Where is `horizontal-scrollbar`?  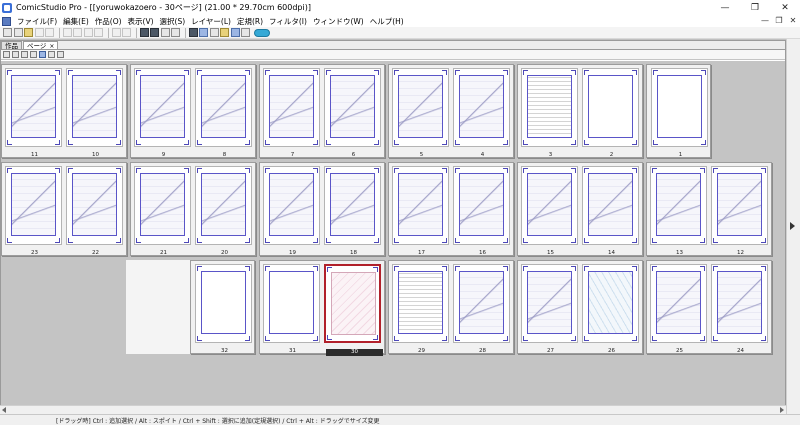 horizontal-scrollbar is located at coordinates (393, 409).